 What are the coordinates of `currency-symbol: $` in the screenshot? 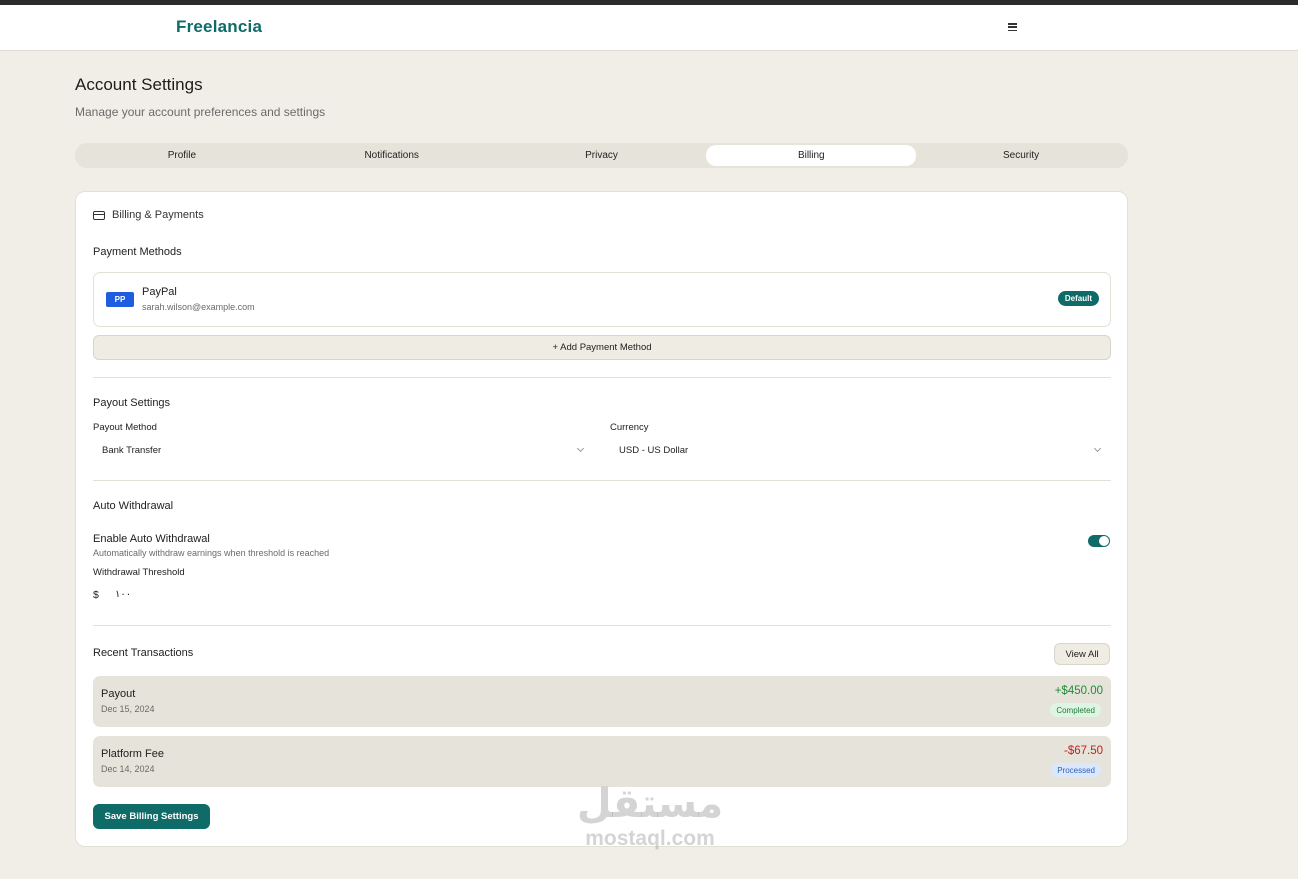 It's located at (96, 595).